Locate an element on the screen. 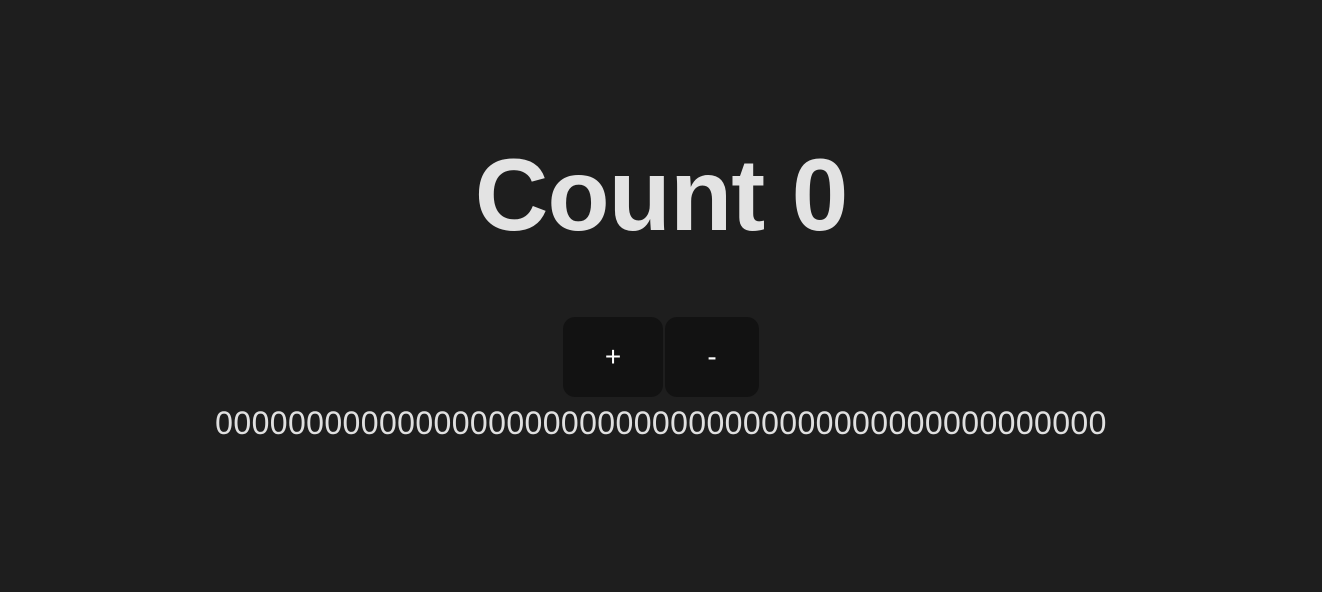 Image resolution: width=1322 pixels, height=592 pixels. count-heading: Count 0 is located at coordinates (661, 195).